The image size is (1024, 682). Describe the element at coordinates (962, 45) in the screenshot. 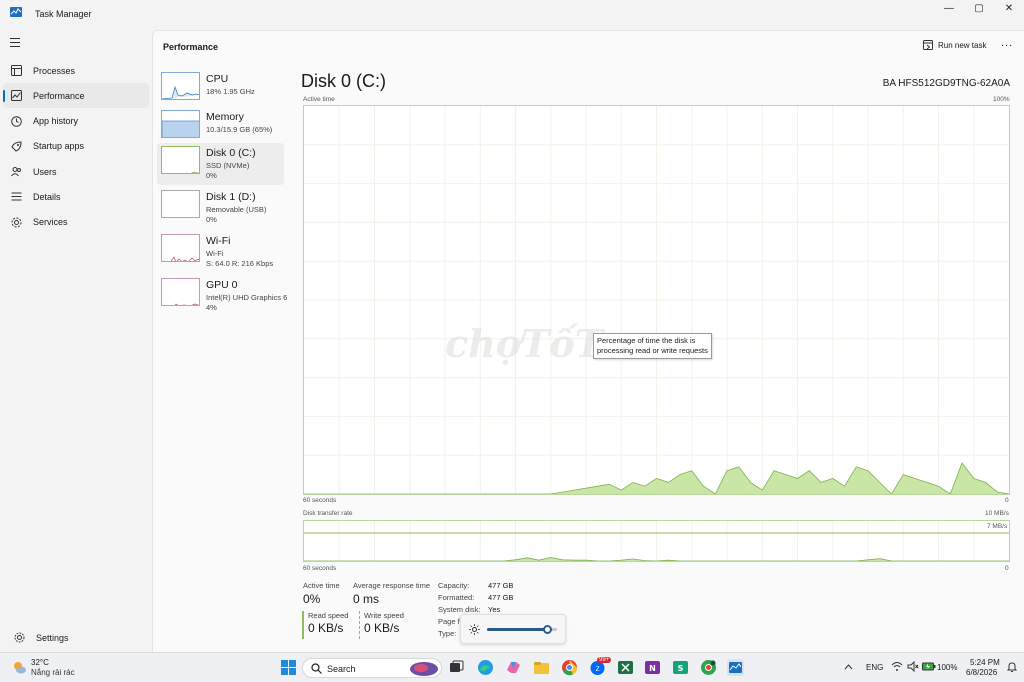

I see `run-new-task-label: Run new task` at that location.